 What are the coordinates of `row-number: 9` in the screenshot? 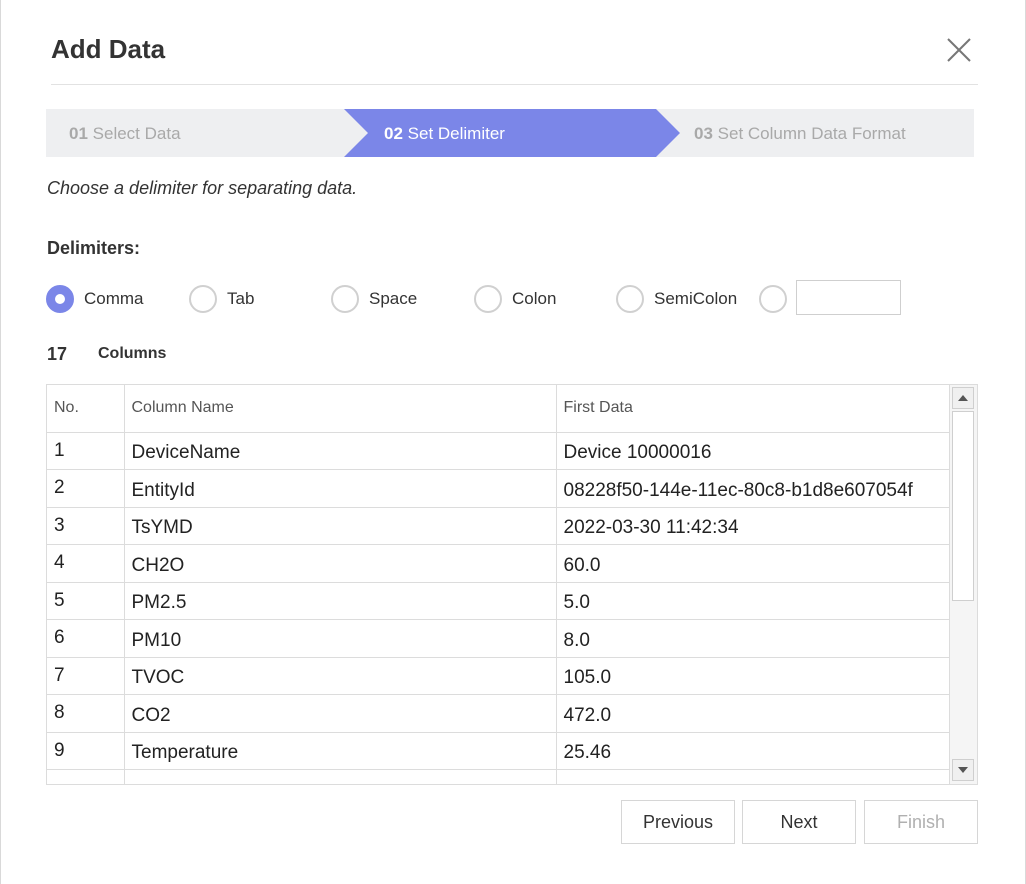 It's located at (86, 751).